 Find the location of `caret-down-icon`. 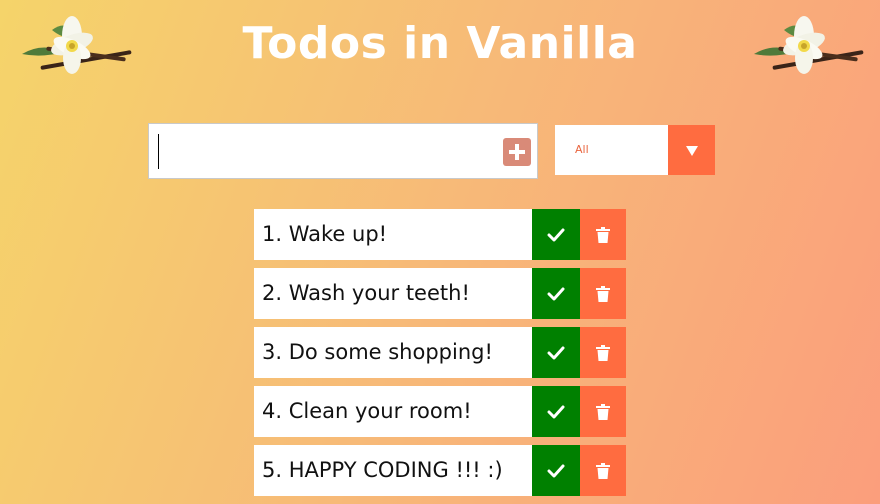

caret-down-icon is located at coordinates (691, 151).